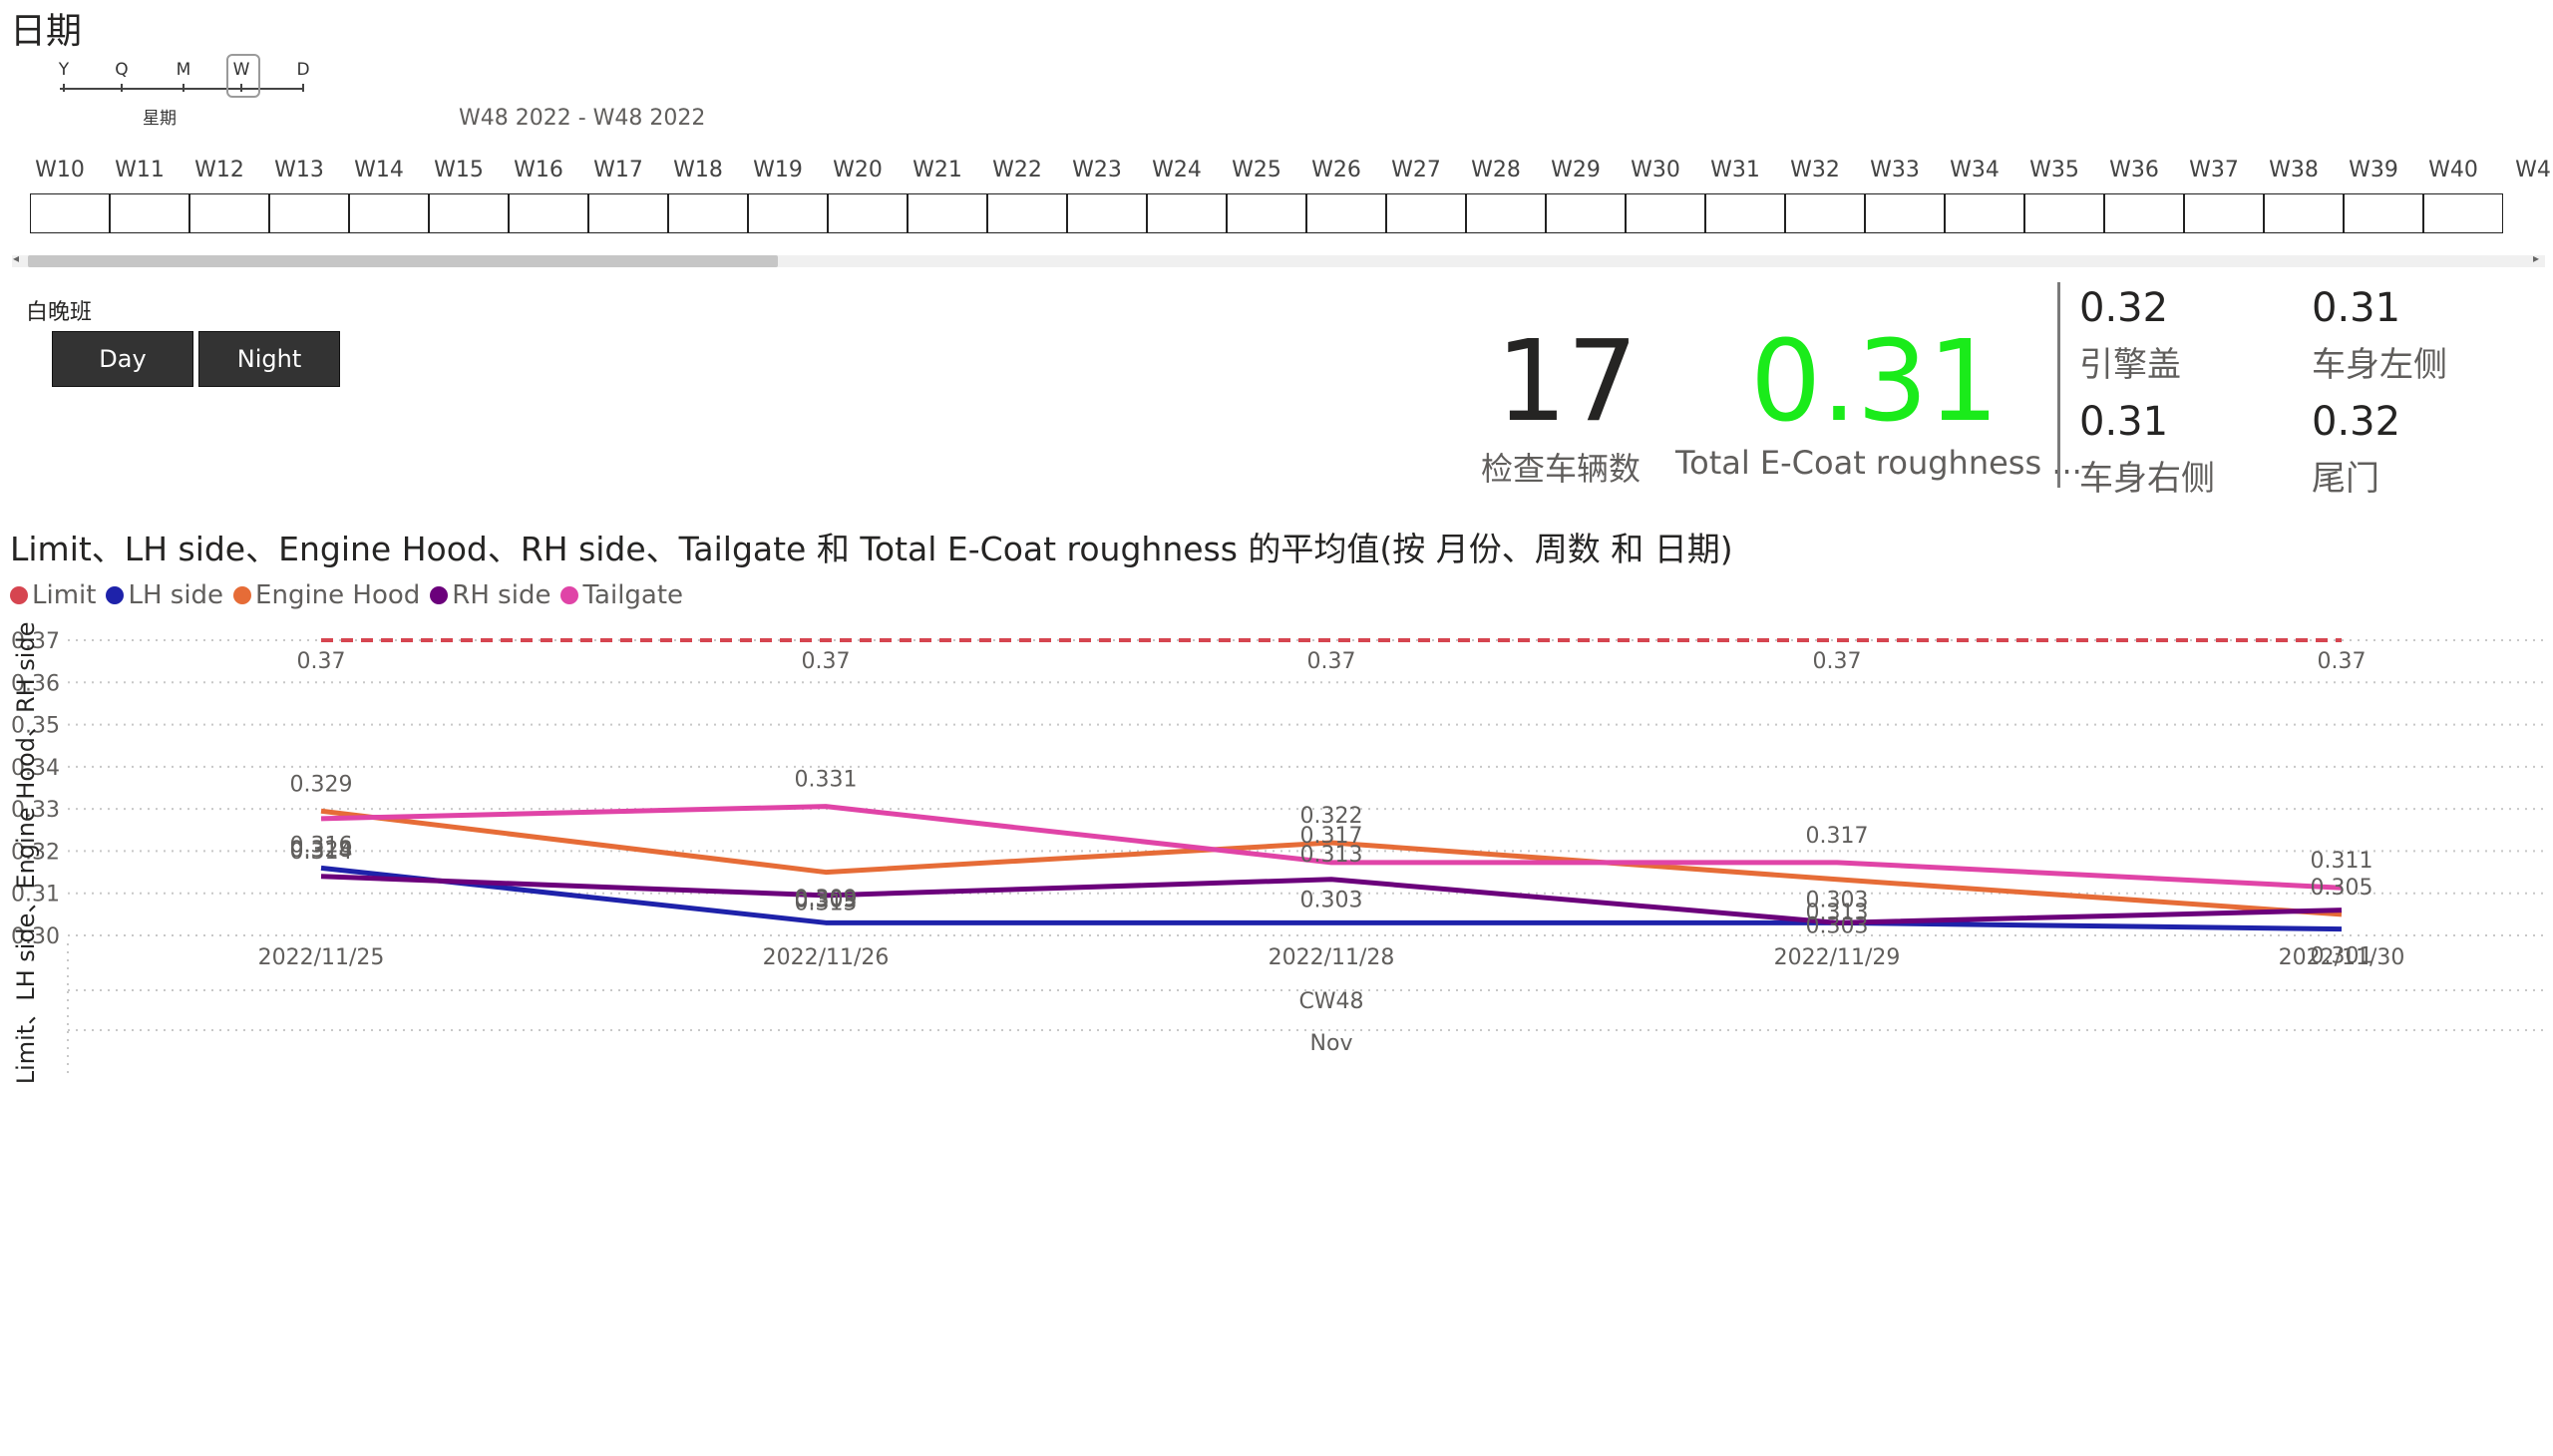 The height and width of the screenshot is (1456, 2553). Describe the element at coordinates (1426, 213) in the screenshot. I see `week-cell-w27` at that location.